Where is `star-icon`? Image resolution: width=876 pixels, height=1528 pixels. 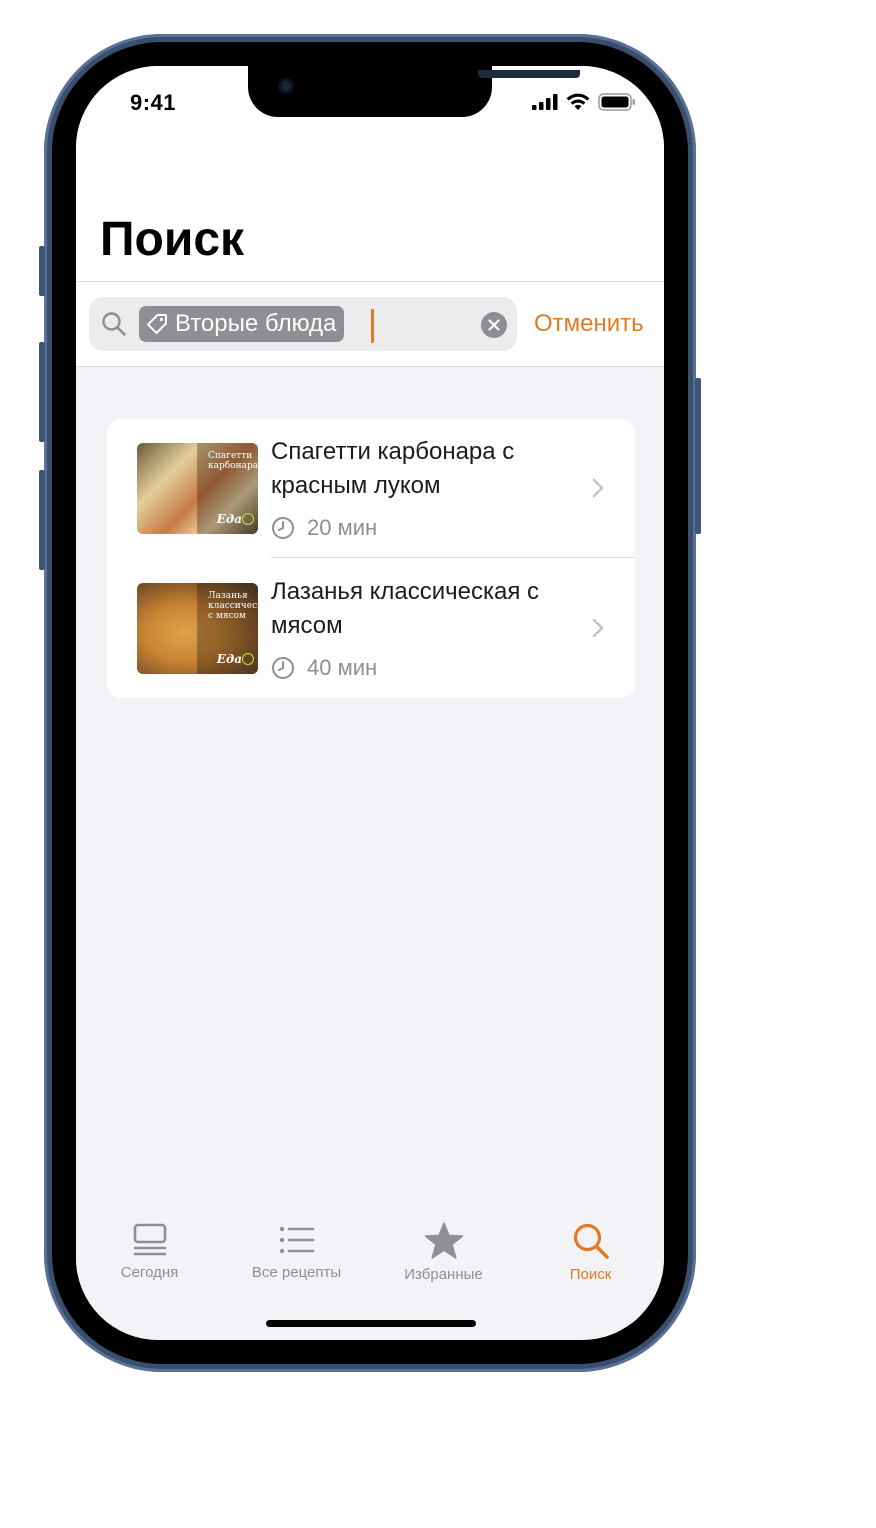
star-icon is located at coordinates (443, 1240).